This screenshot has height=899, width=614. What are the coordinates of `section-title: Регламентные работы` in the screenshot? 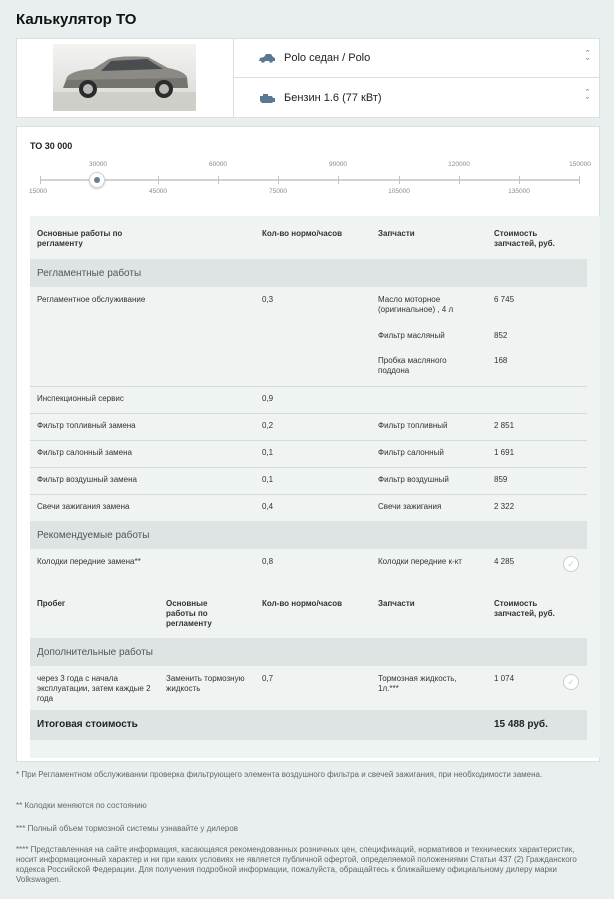 It's located at (89, 273).